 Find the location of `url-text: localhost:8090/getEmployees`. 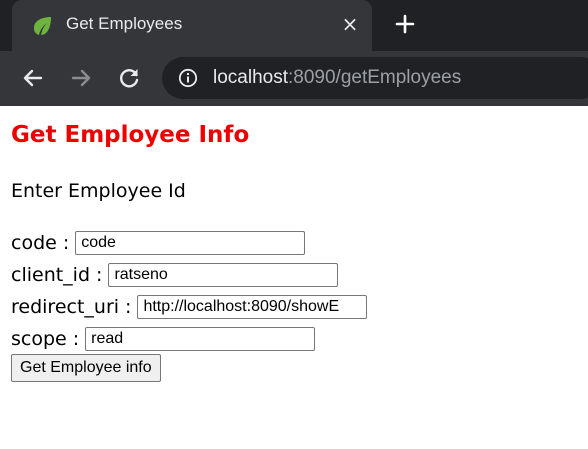

url-text: localhost:8090/getEmployees is located at coordinates (337, 78).